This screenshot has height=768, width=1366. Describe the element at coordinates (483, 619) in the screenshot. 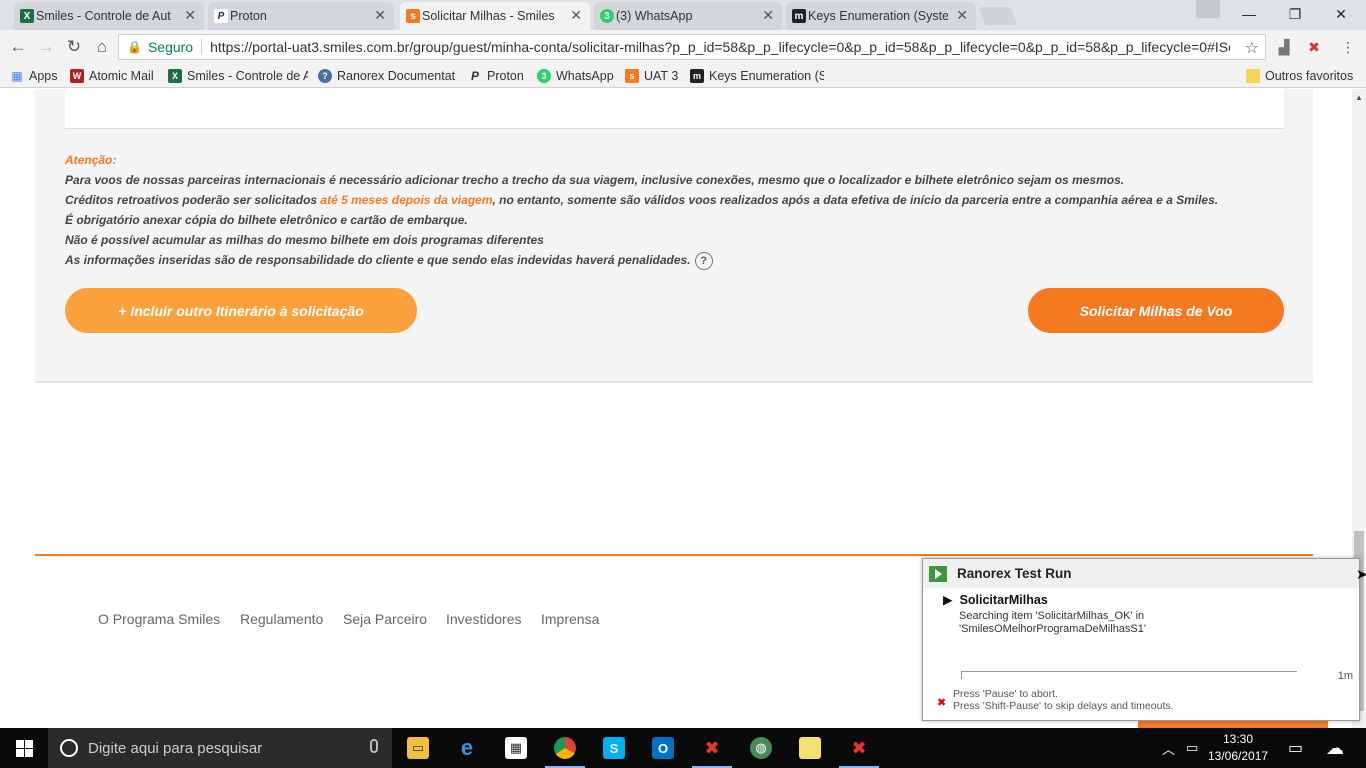

I see `footer-link-investidores: Investidores` at that location.